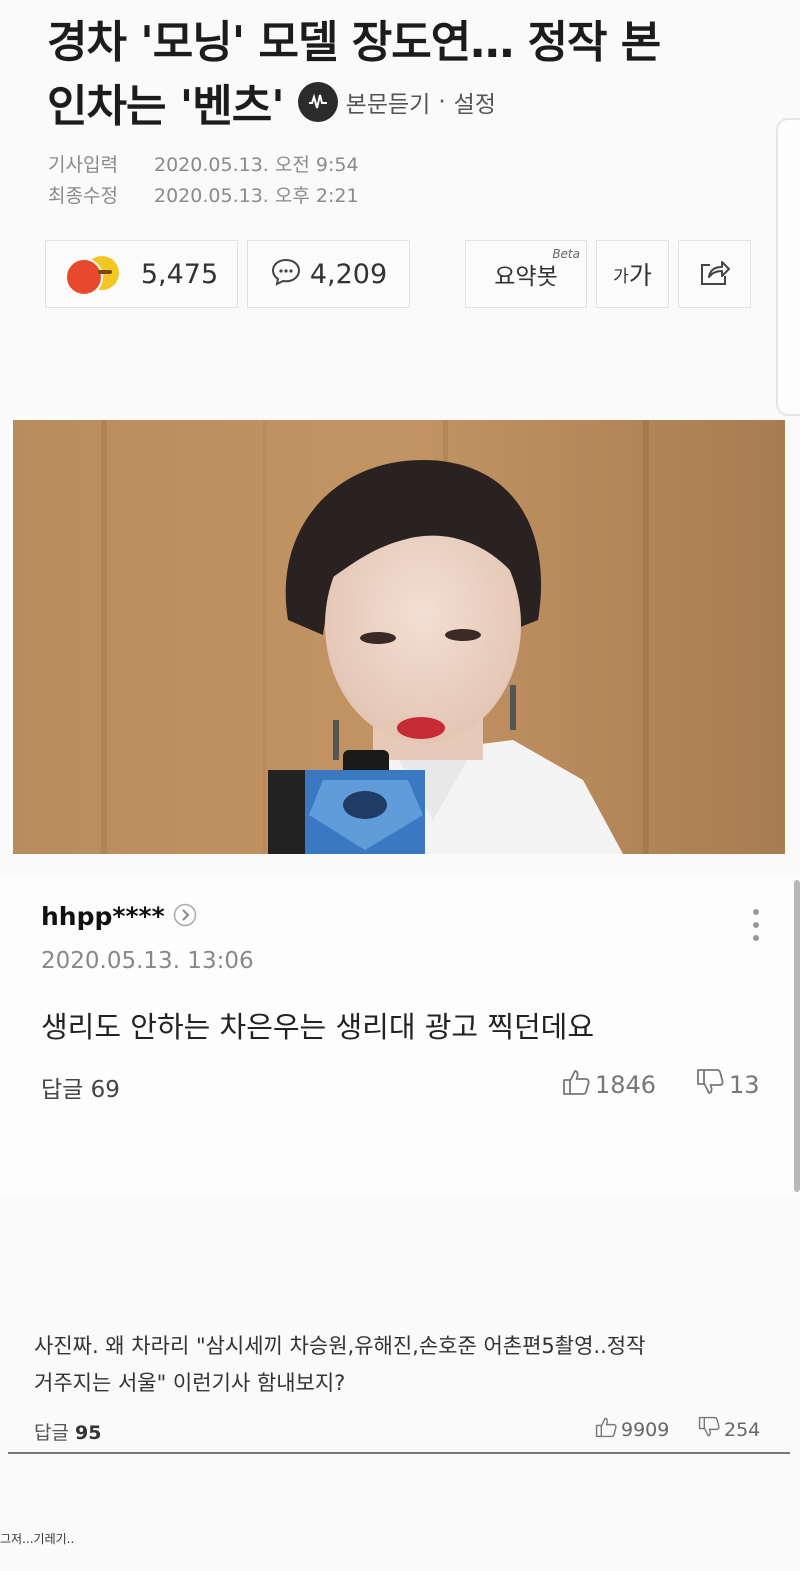  What do you see at coordinates (318, 1027) in the screenshot?
I see `comment1-text: 생리도 안하는 차은우는 생리대 광고 찍던데요` at bounding box center [318, 1027].